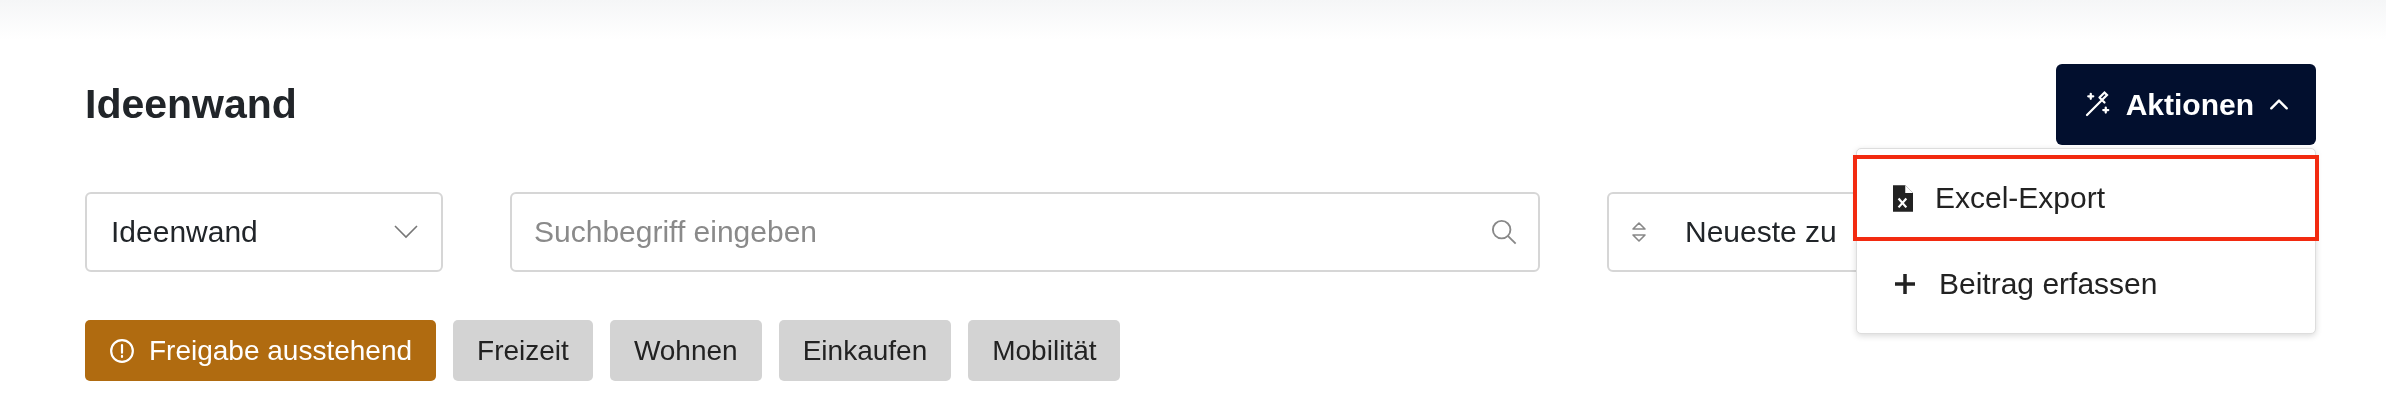 This screenshot has width=2386, height=420. I want to click on menu-item: Excel-Export, so click(2086, 198).